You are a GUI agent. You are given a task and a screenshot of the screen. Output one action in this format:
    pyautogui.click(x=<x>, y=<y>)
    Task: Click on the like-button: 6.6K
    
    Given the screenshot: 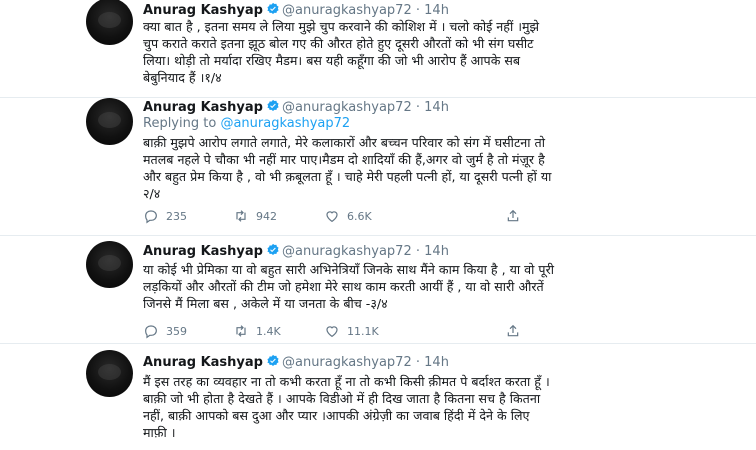 What is the action you would take?
    pyautogui.click(x=348, y=216)
    